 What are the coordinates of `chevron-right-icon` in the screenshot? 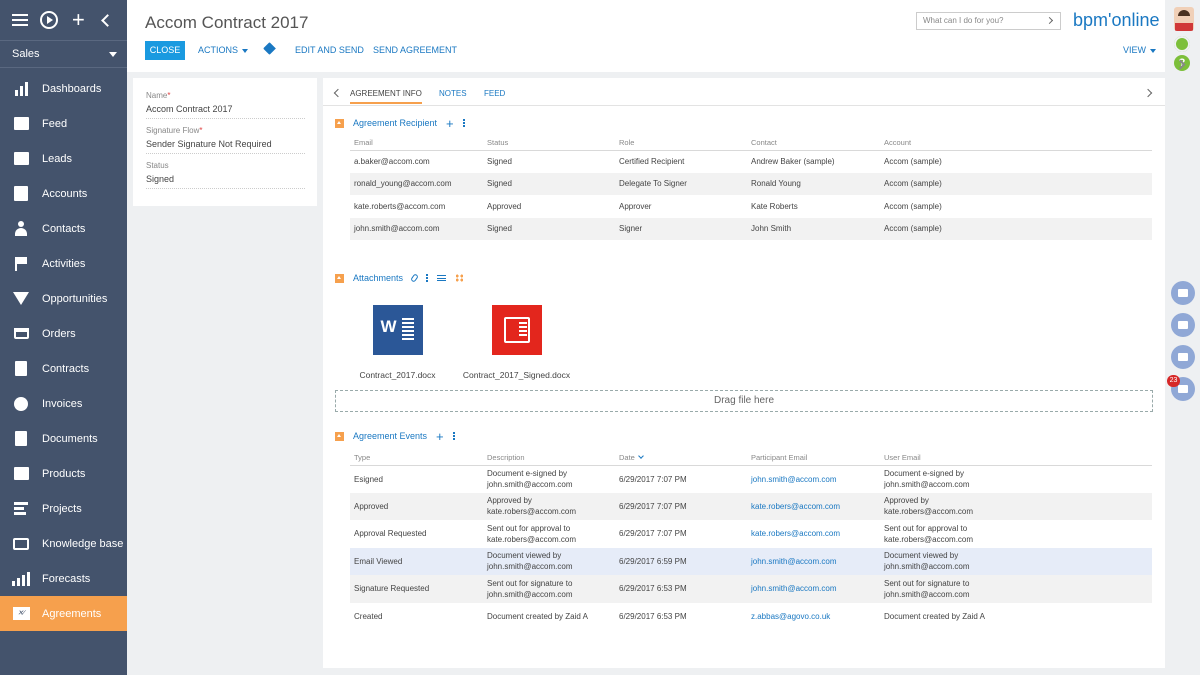 It's located at (1148, 93).